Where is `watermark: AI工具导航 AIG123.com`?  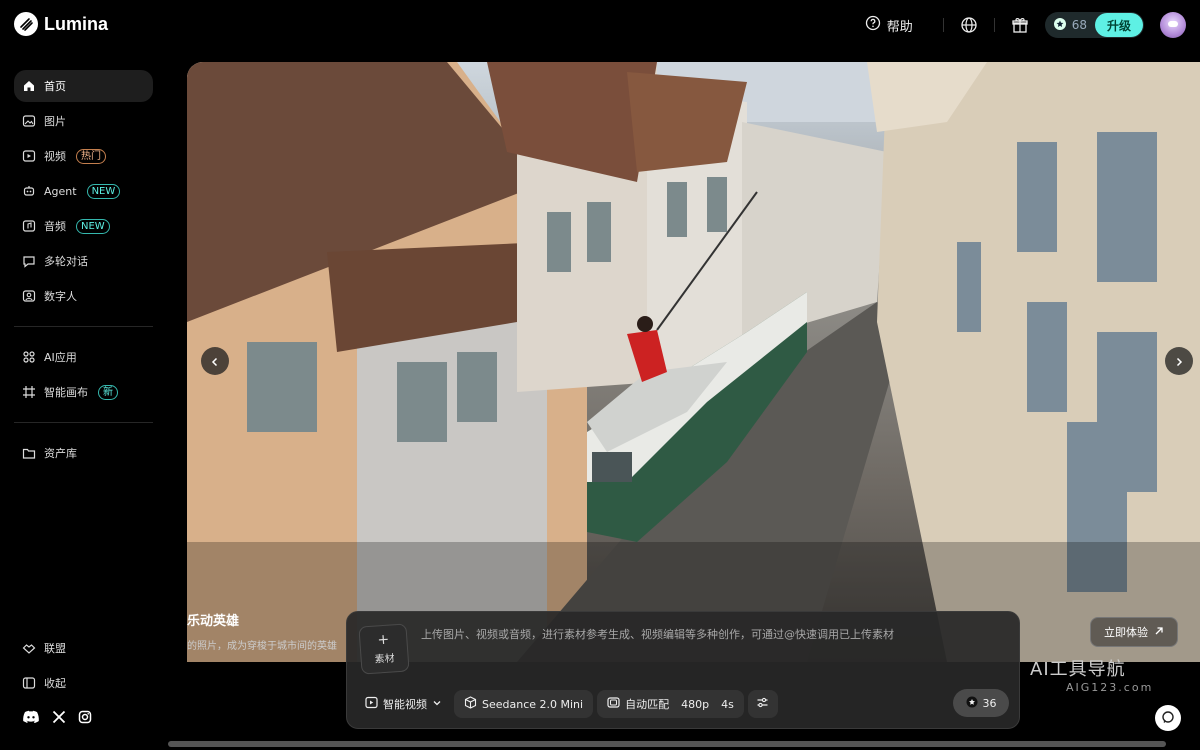 watermark: AI工具导航 AIG123.com is located at coordinates (1091, 674).